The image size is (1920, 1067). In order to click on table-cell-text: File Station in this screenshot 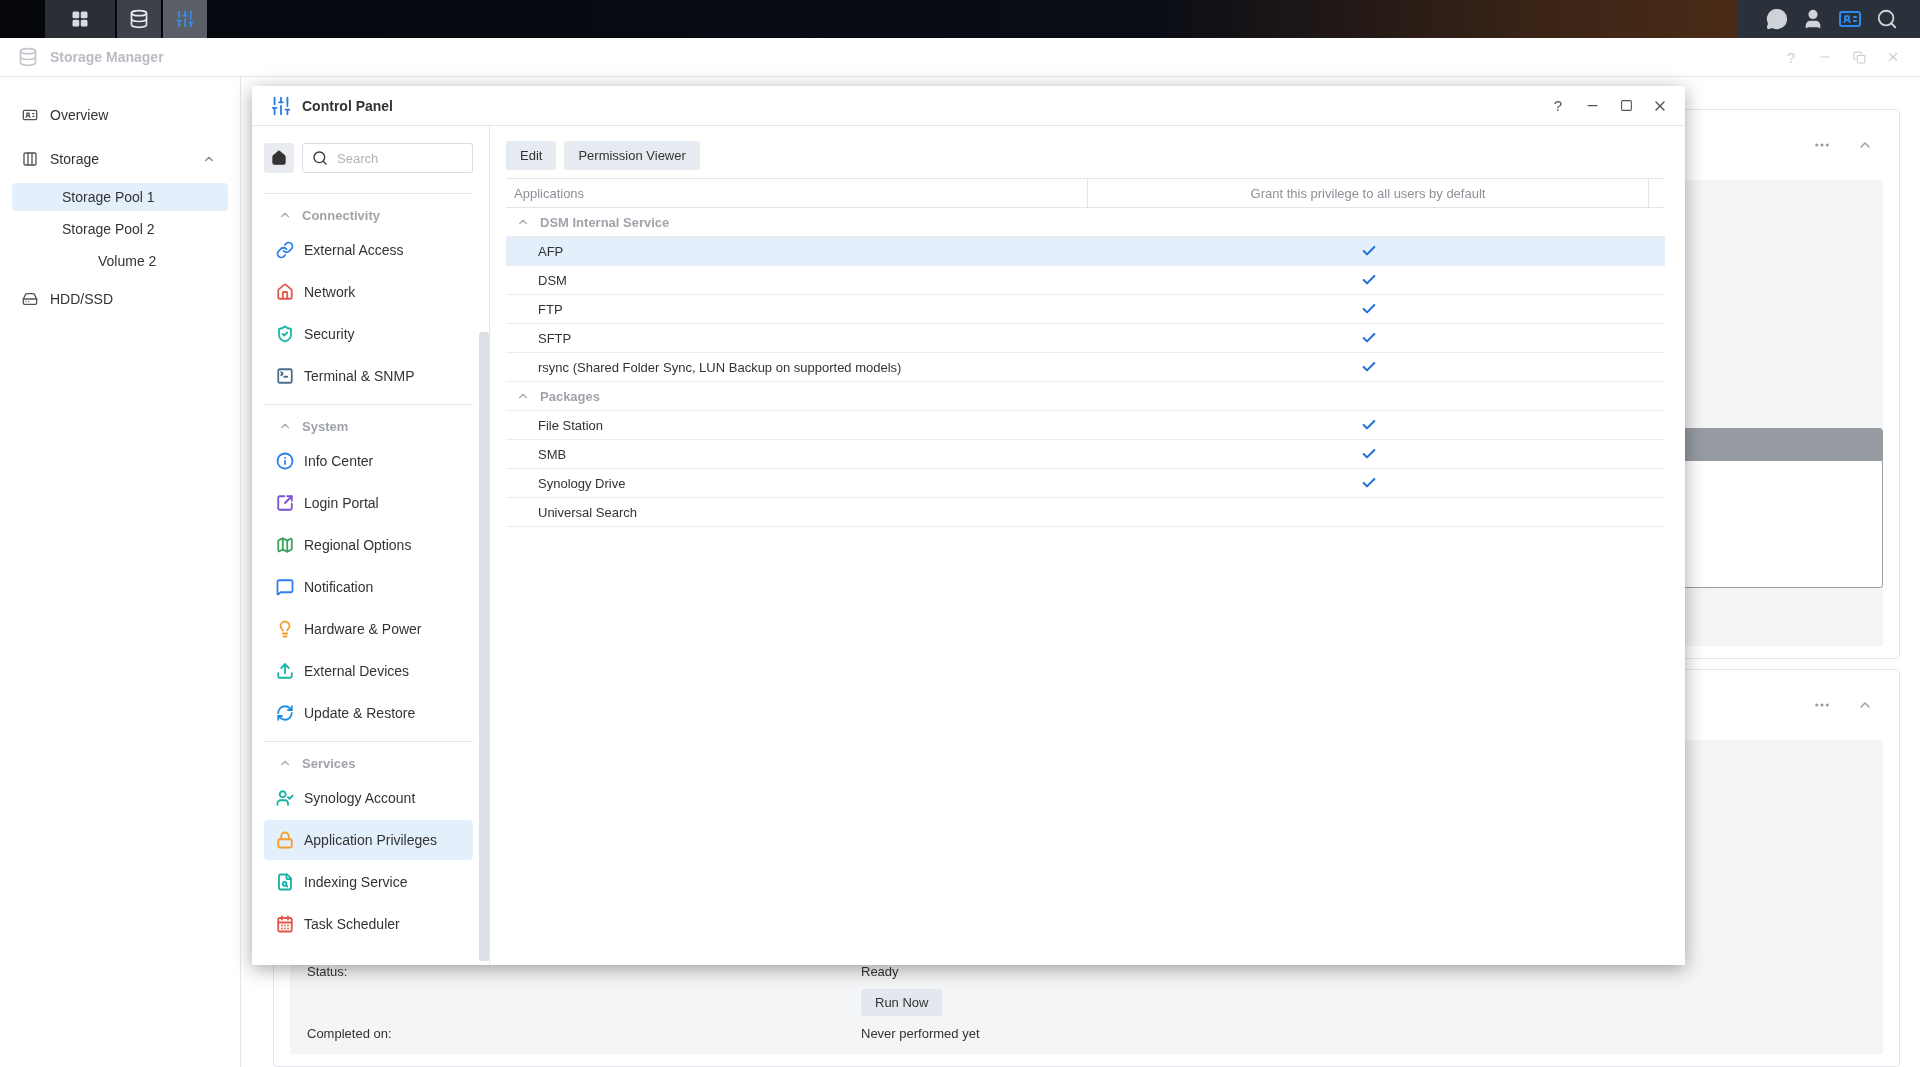, I will do `click(571, 425)`.